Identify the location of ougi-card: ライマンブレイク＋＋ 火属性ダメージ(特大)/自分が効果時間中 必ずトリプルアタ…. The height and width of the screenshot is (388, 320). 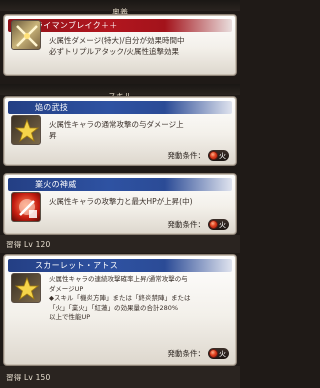
(120, 45).